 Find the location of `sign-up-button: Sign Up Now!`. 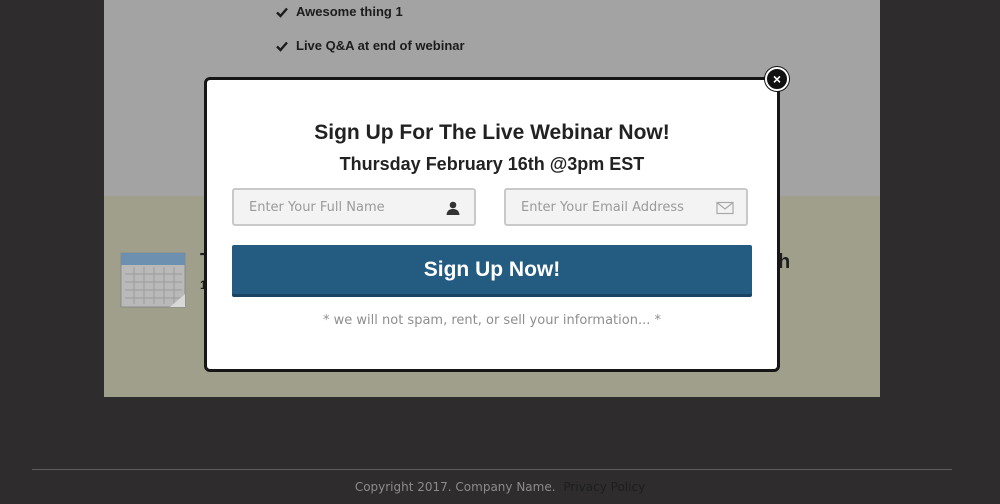

sign-up-button: Sign Up Now! is located at coordinates (492, 271).